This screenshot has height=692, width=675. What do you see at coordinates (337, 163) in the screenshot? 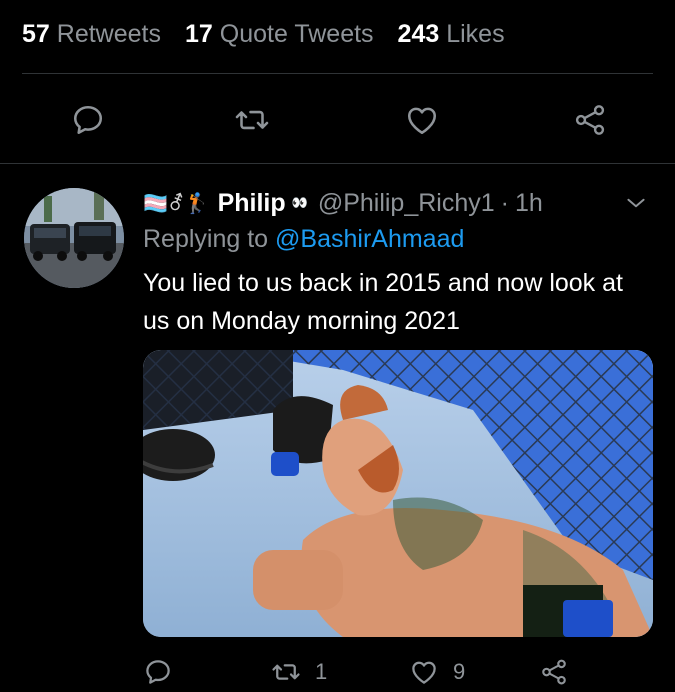
I see `actions-divider` at bounding box center [337, 163].